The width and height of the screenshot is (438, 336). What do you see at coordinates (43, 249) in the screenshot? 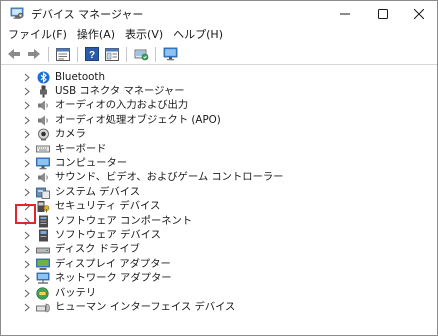
I see `disk-drive-icon` at bounding box center [43, 249].